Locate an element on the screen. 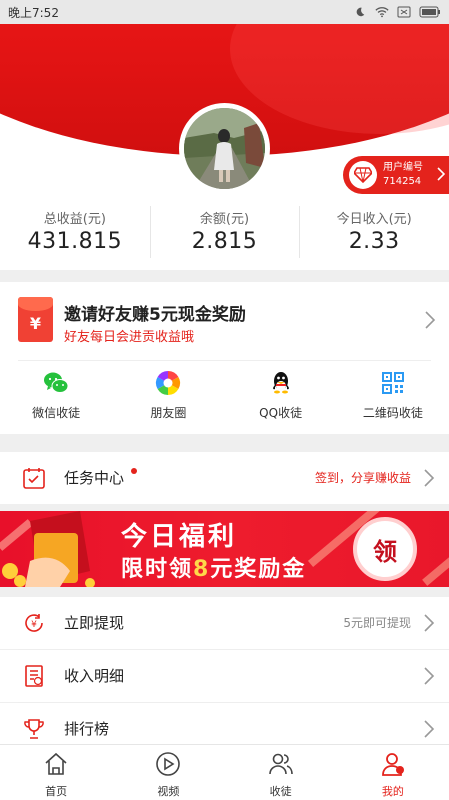 The height and width of the screenshot is (800, 449). avatar-image is located at coordinates (224, 148).